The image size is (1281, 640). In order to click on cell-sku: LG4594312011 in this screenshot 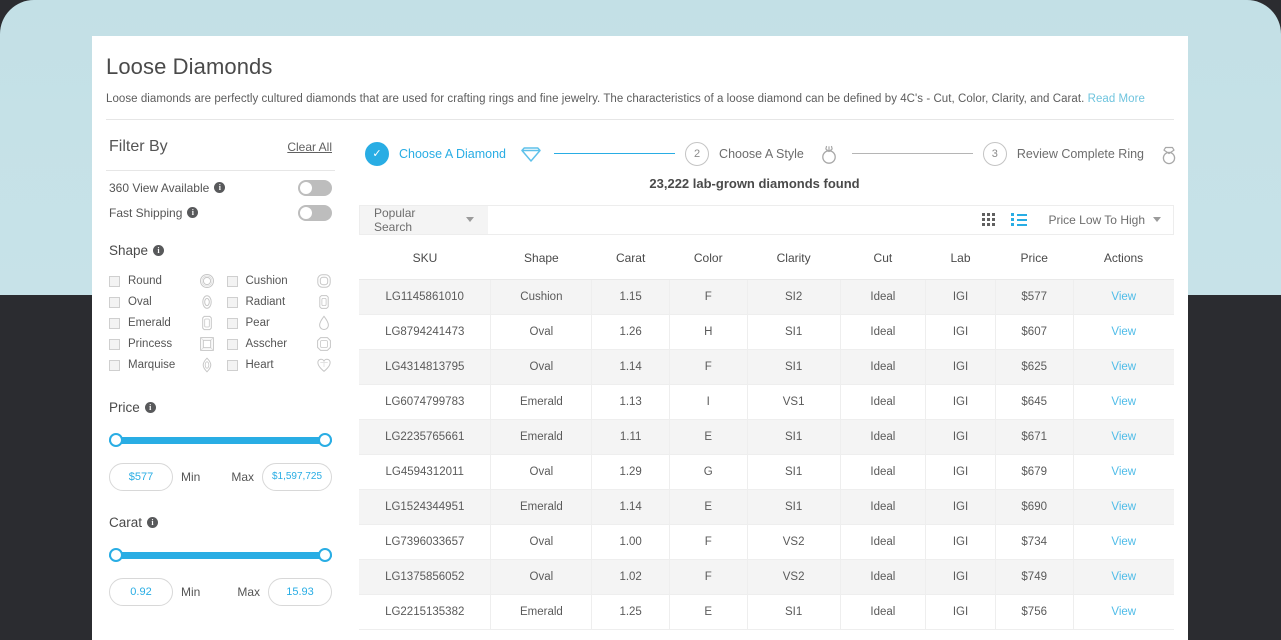, I will do `click(425, 472)`.